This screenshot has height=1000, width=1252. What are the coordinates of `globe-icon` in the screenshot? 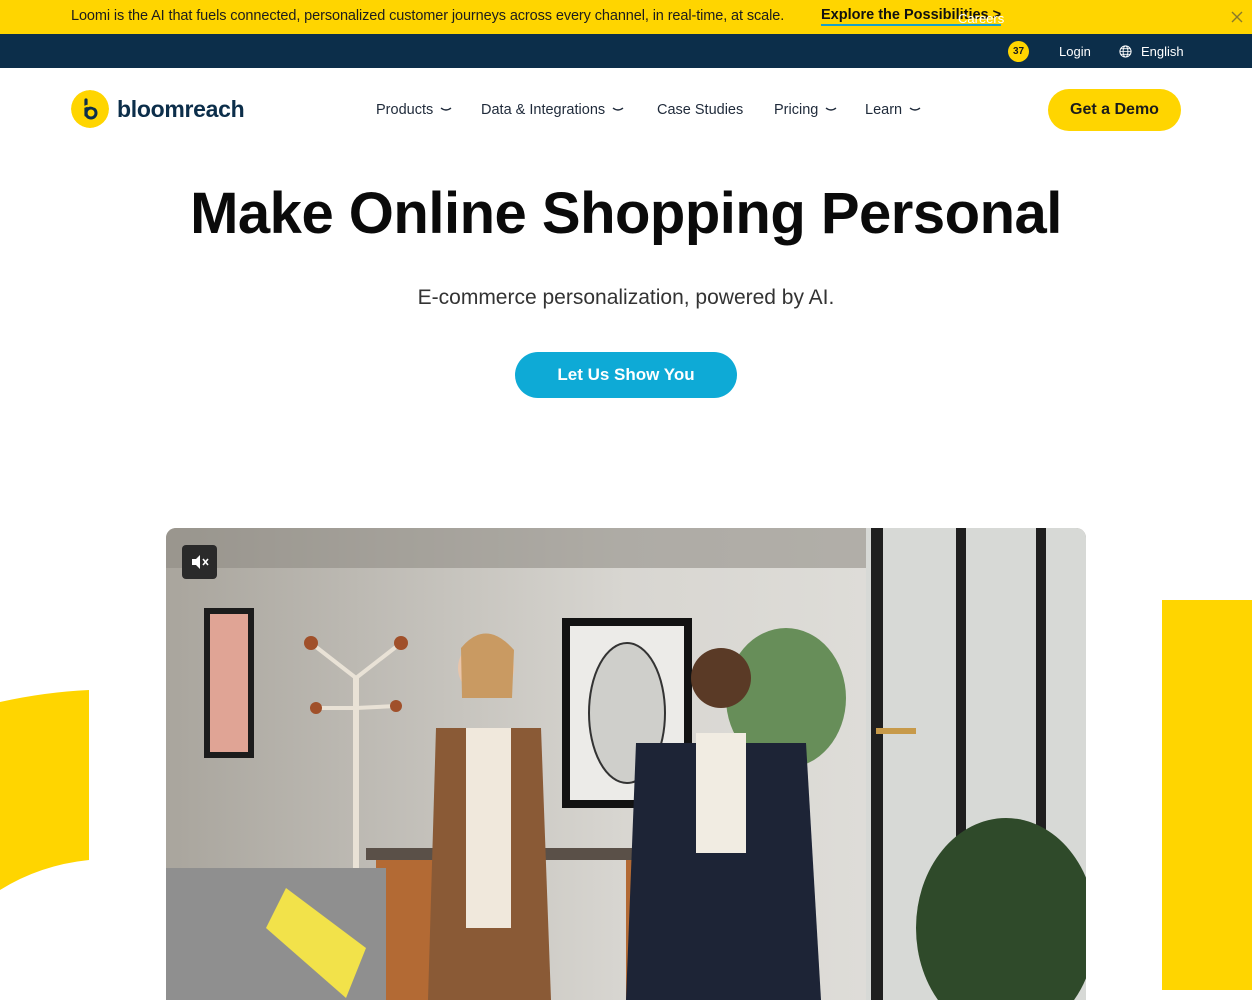 It's located at (1125, 51).